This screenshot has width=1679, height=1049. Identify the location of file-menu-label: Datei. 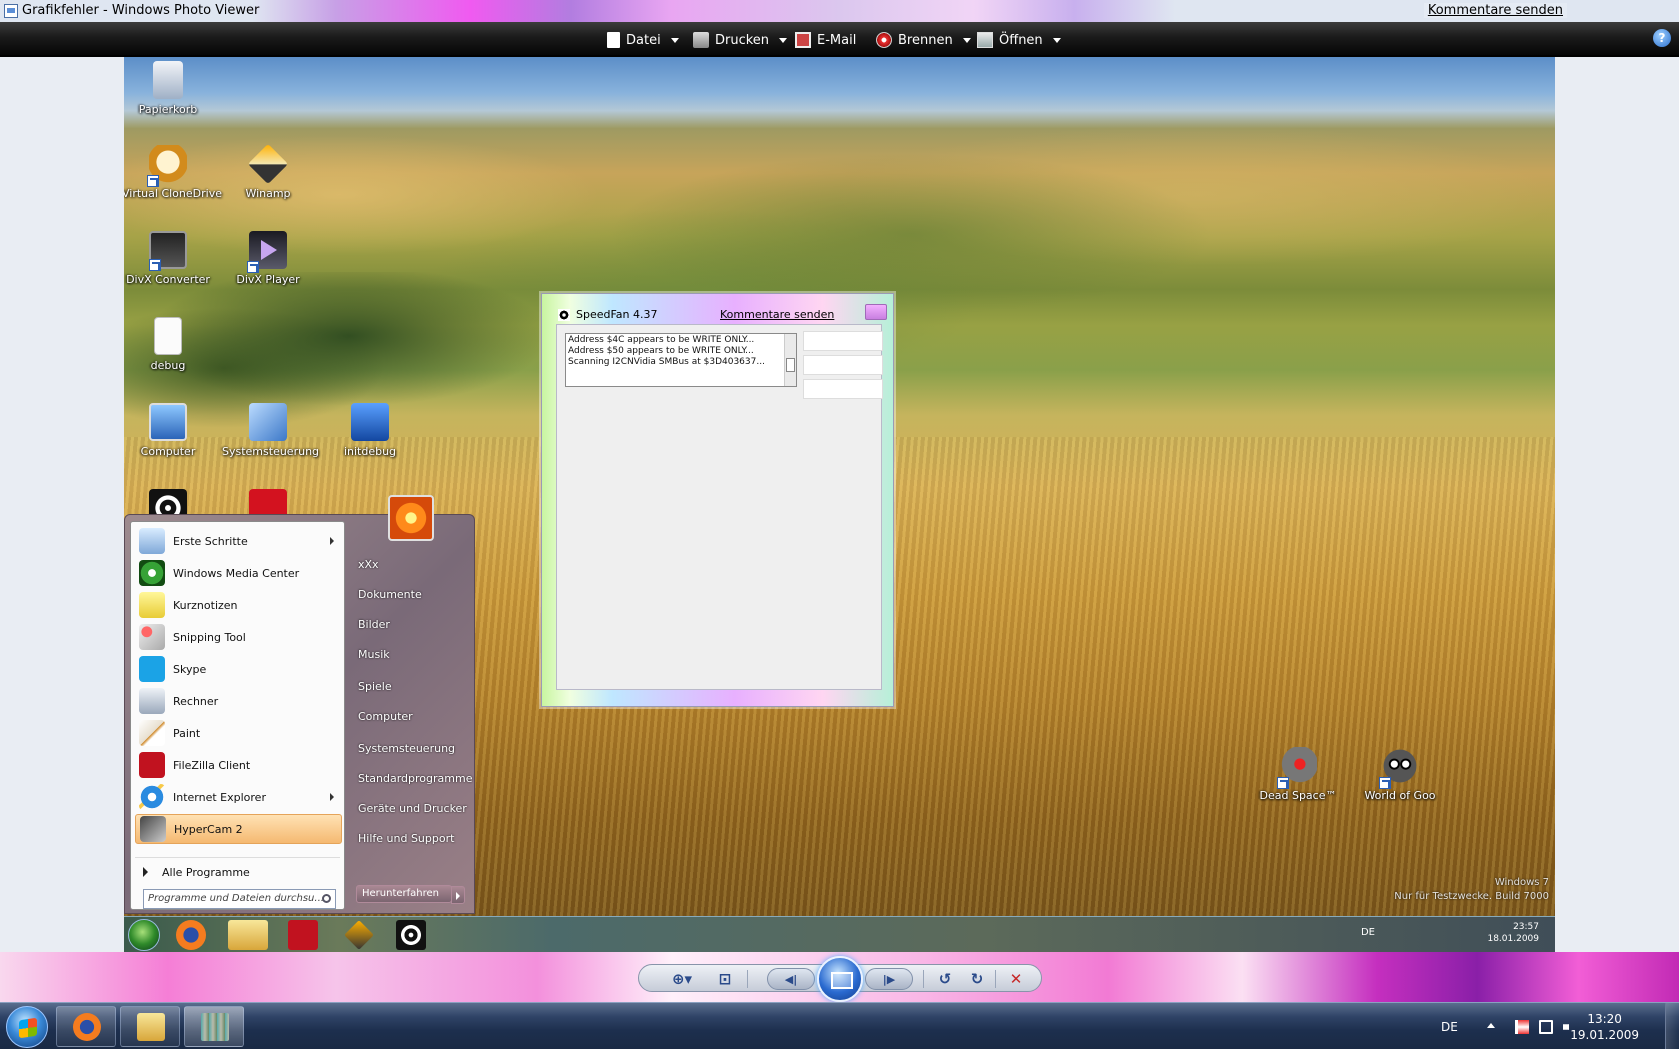
(643, 40).